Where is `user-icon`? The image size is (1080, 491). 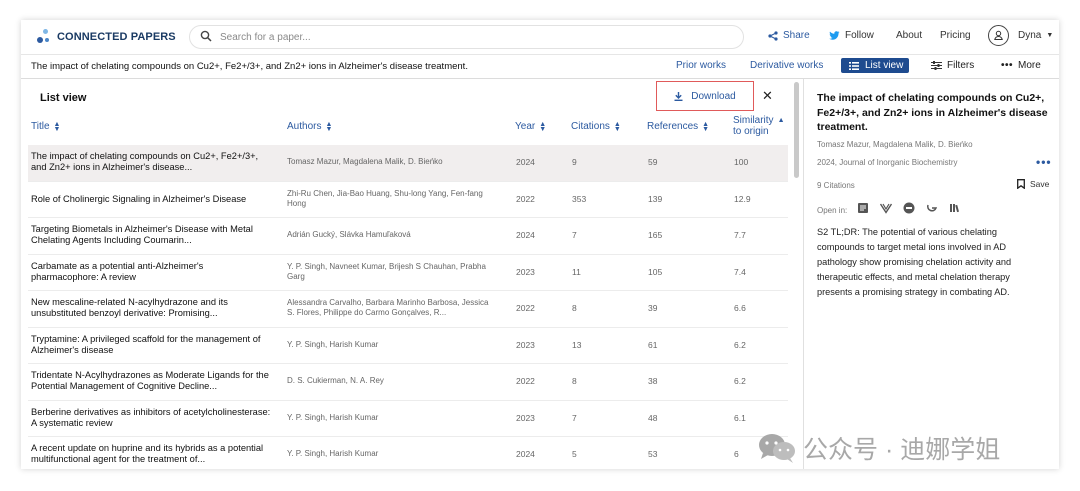
user-icon is located at coordinates (998, 35).